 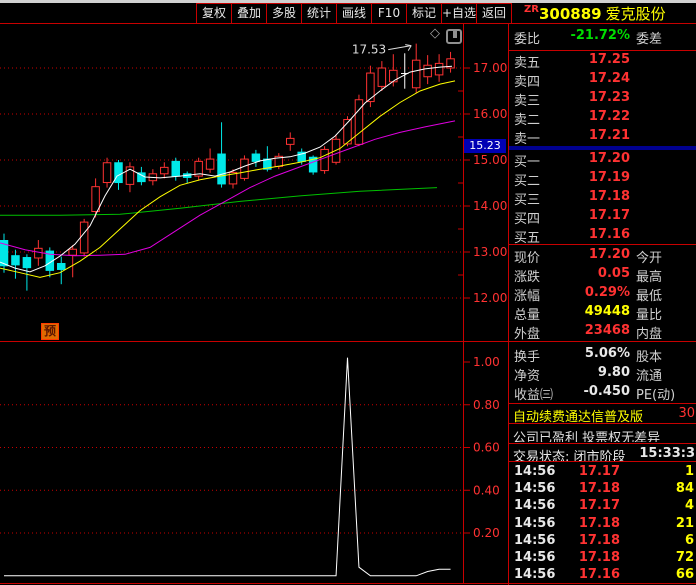 I want to click on info-label2: 今开, so click(x=649, y=258).